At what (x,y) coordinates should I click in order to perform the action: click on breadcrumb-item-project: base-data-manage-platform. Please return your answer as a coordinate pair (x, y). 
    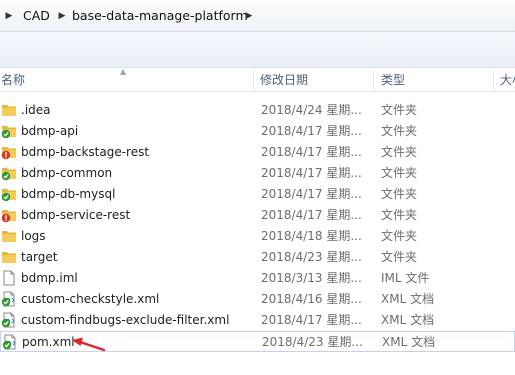
    Looking at the image, I should click on (160, 16).